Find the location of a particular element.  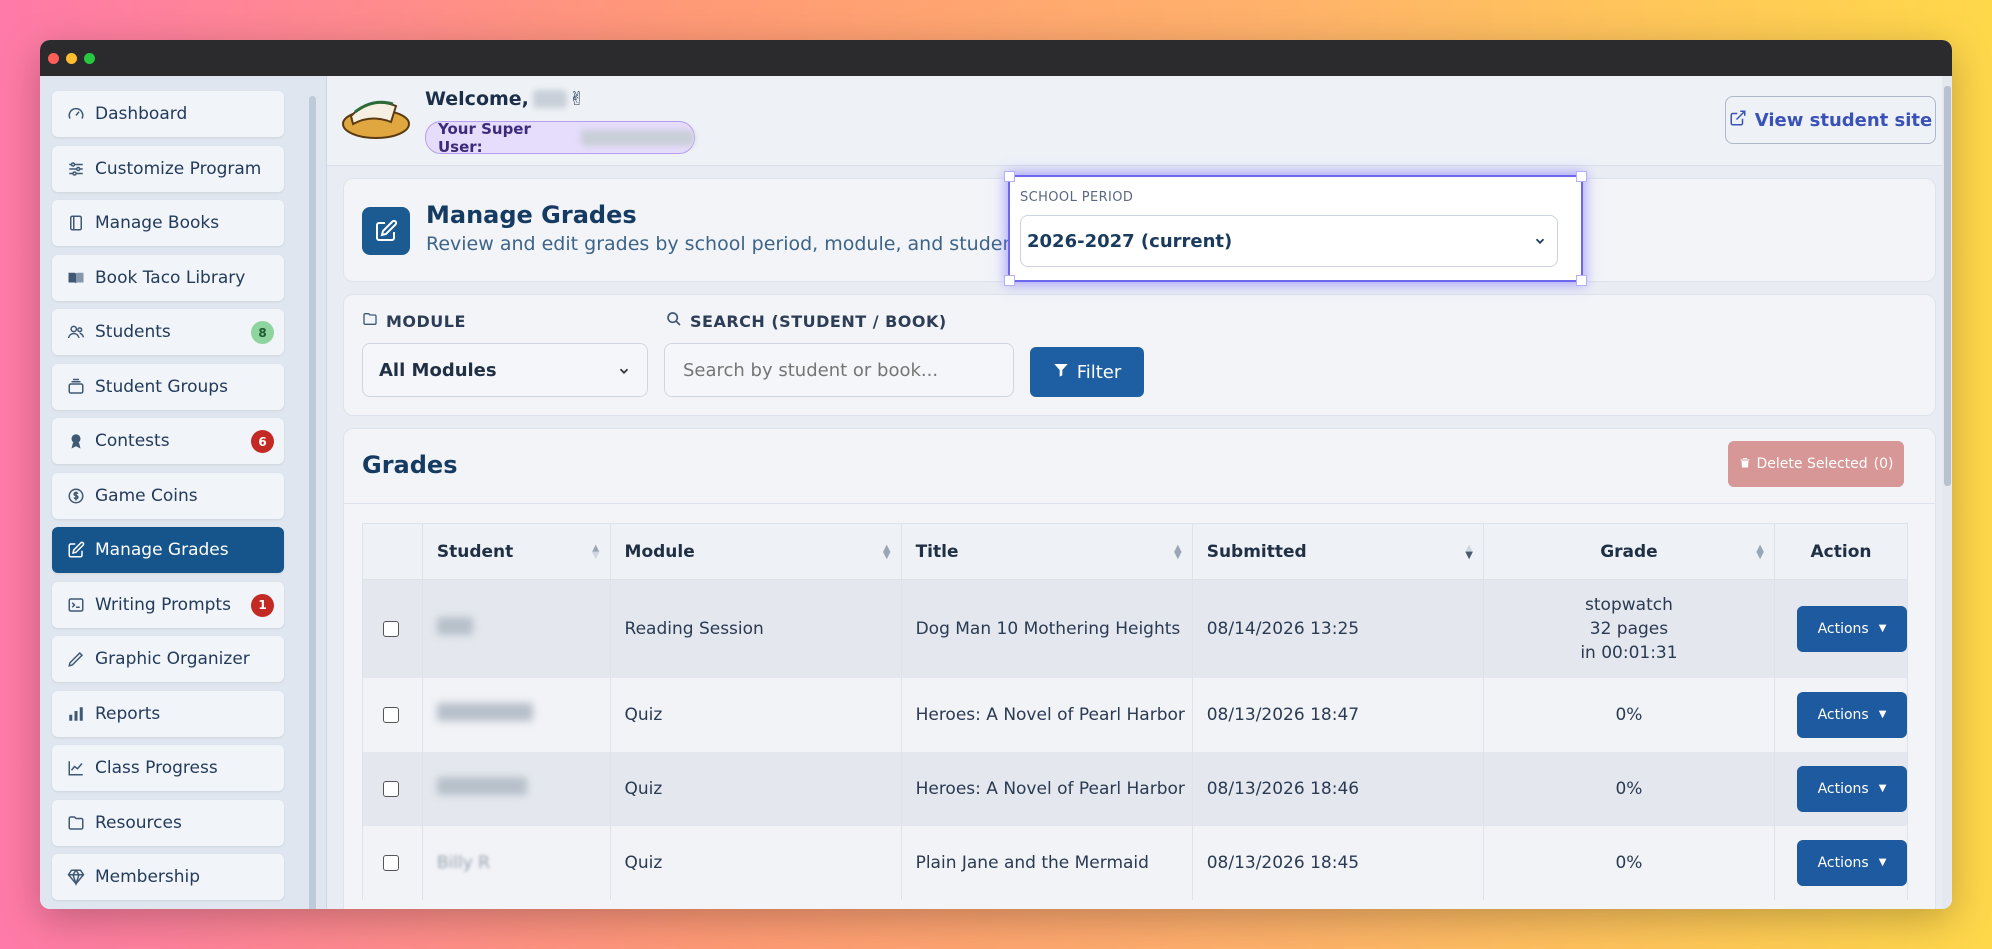

sidebar-item-label: Book Taco Library is located at coordinates (170, 277).